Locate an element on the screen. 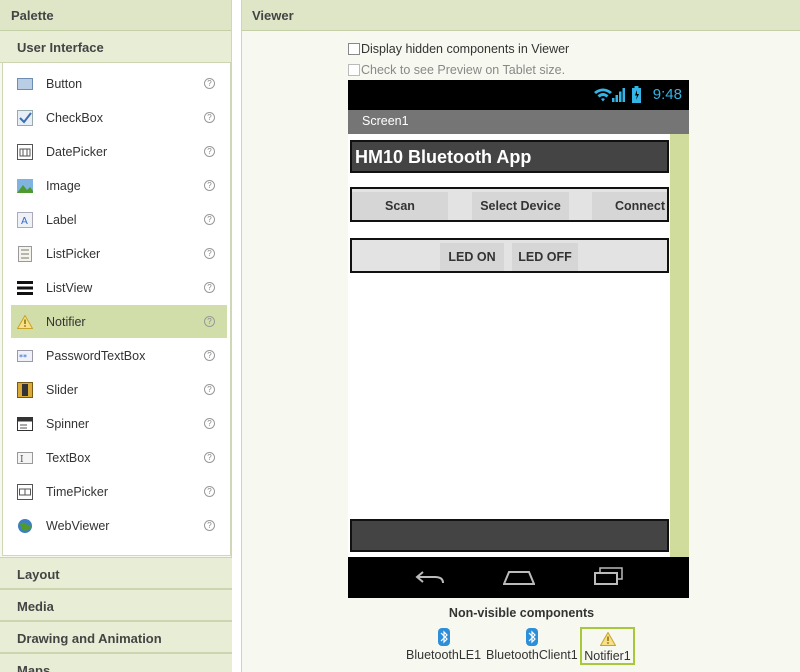 The width and height of the screenshot is (800, 672). status-time: 9:48 is located at coordinates (667, 94).